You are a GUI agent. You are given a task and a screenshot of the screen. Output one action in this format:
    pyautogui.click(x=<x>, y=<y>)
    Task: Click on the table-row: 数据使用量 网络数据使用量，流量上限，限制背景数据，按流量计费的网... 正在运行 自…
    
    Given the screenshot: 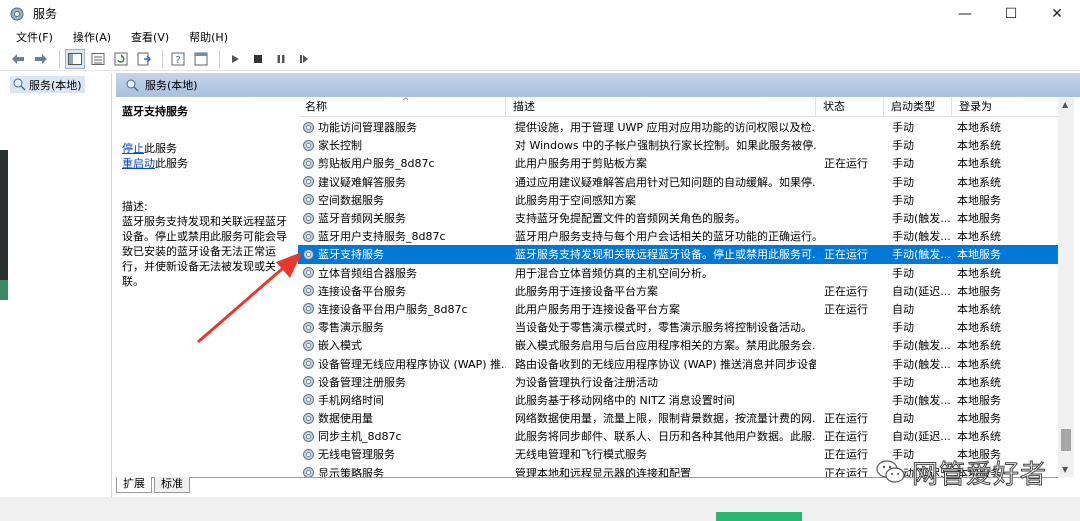 What is the action you would take?
    pyautogui.click(x=678, y=418)
    